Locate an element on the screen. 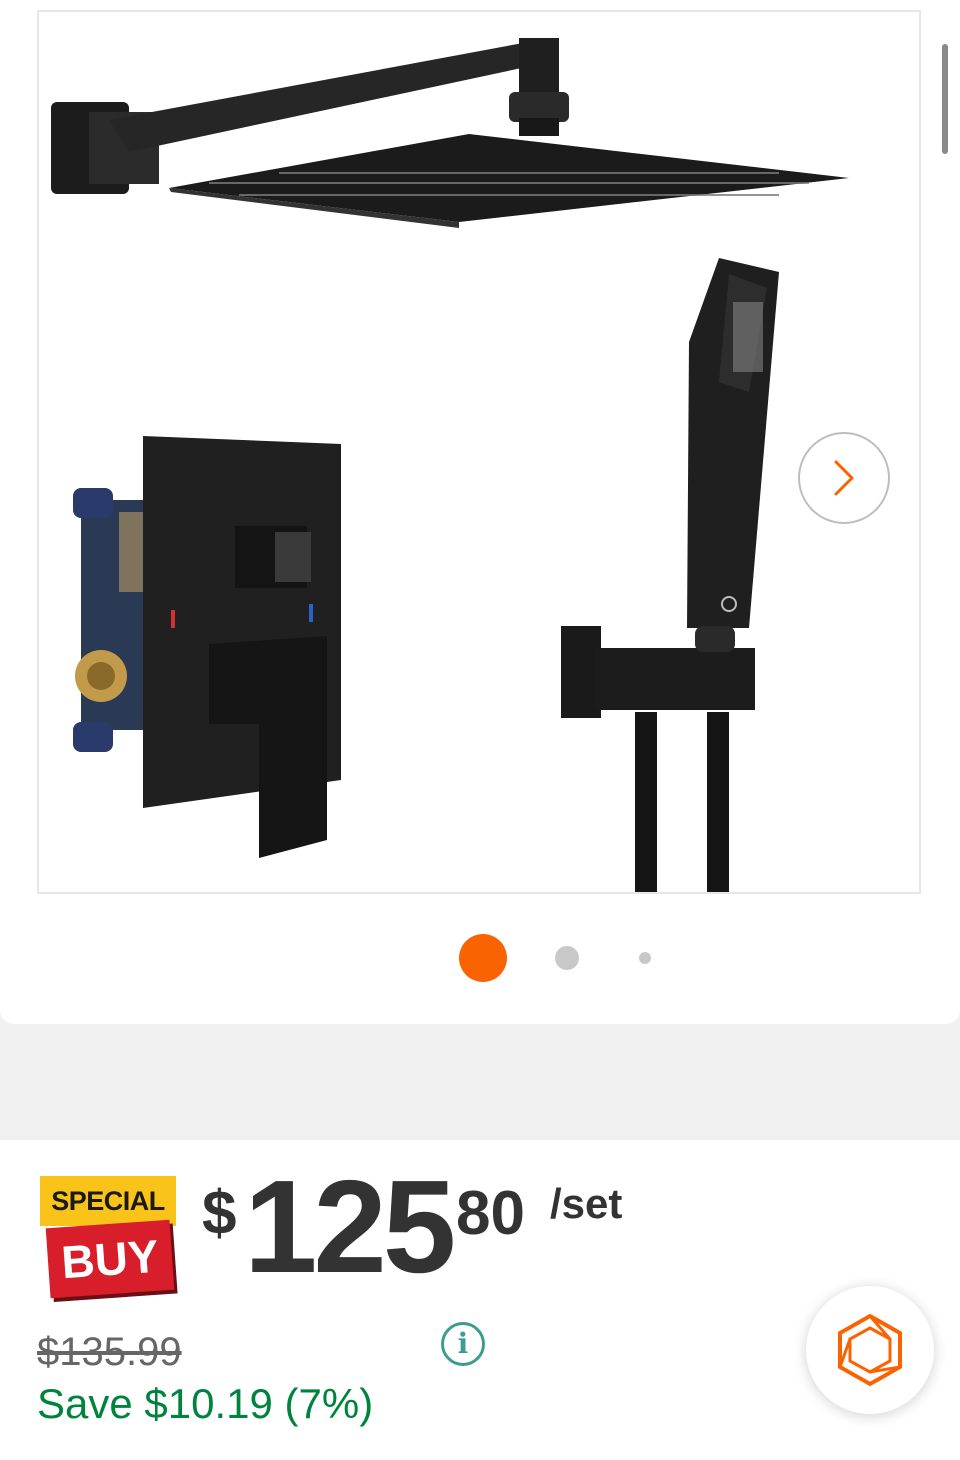 The width and height of the screenshot is (960, 1460). section-divider-band is located at coordinates (480, 1075).